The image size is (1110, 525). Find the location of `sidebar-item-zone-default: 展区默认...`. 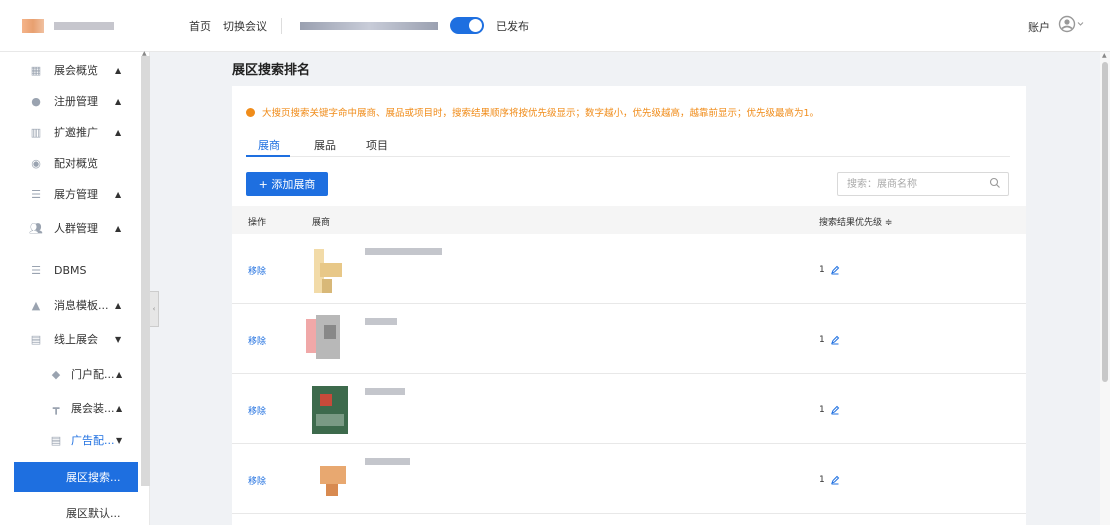

sidebar-item-zone-default: 展区默认... is located at coordinates (69, 510).